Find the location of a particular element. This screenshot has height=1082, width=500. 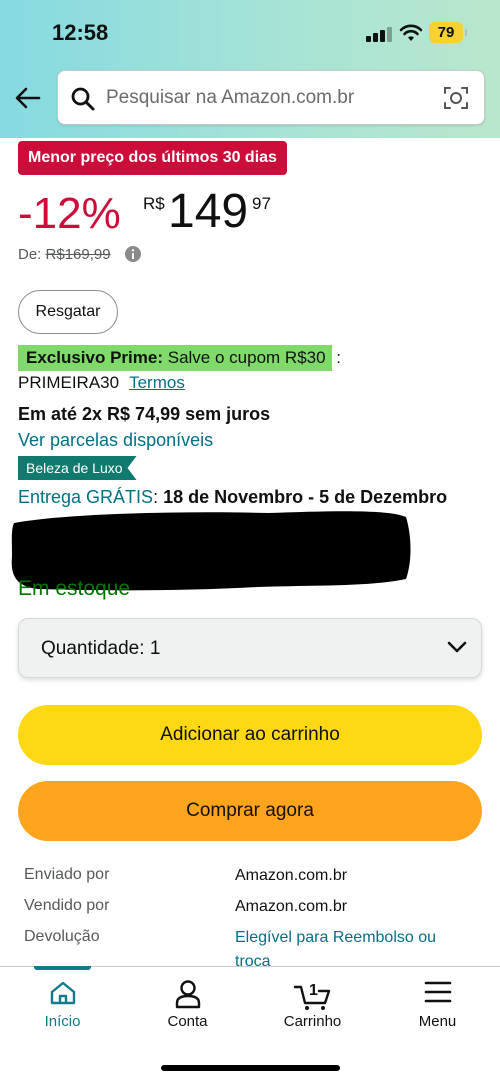

search-input: Pesquisar na Amazon.com.br is located at coordinates (271, 97).